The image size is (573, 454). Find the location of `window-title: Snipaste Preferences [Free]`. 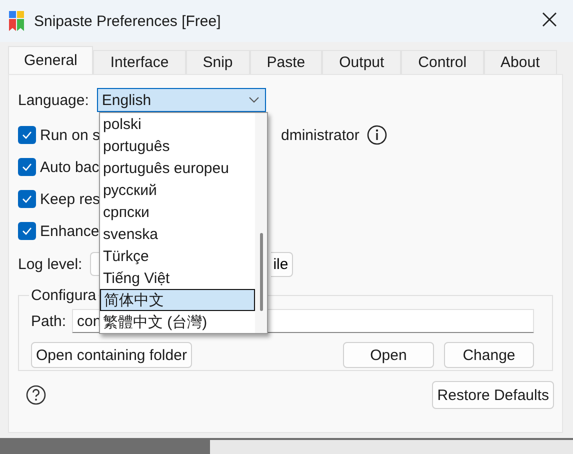

window-title: Snipaste Preferences [Free] is located at coordinates (127, 21).